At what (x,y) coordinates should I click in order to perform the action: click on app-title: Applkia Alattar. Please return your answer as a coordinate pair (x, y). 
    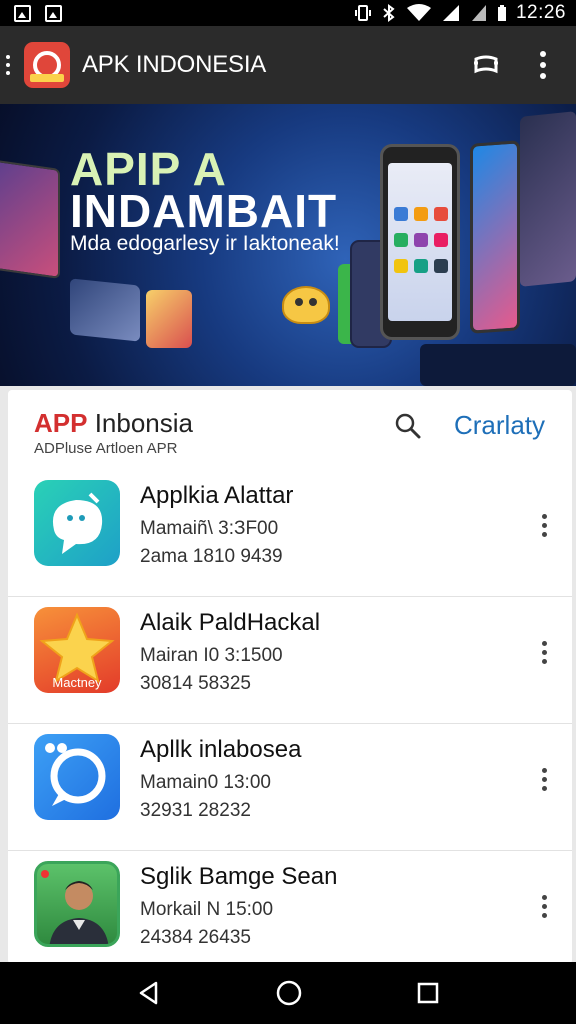
    Looking at the image, I should click on (217, 495).